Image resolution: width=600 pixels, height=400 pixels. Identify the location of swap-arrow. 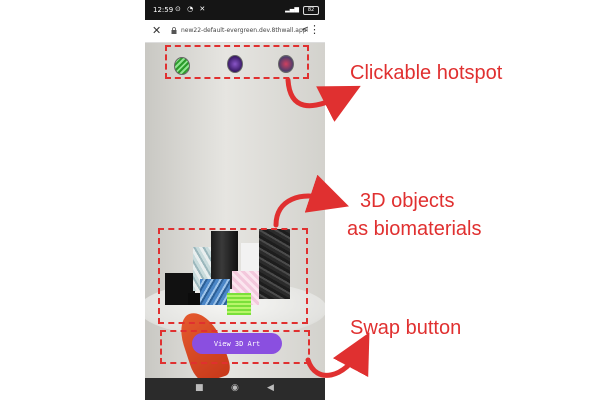
(337, 355).